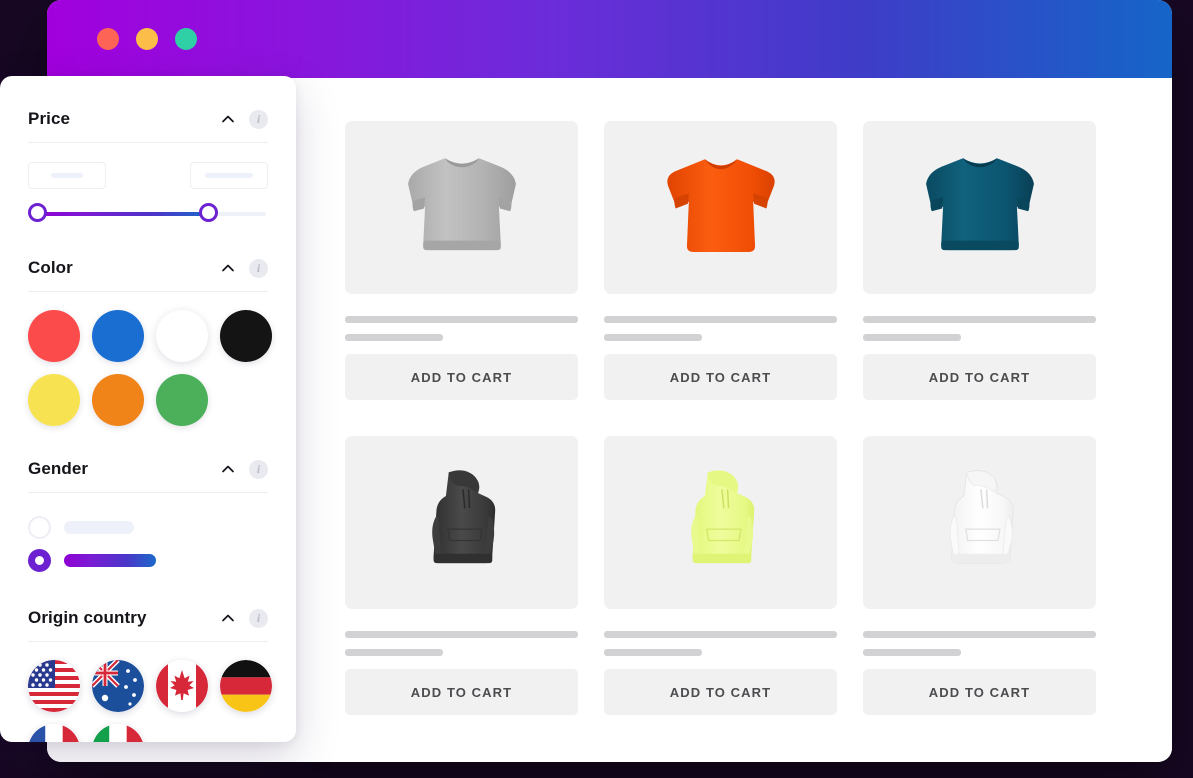  What do you see at coordinates (37, 212) in the screenshot?
I see `slider-handle-min` at bounding box center [37, 212].